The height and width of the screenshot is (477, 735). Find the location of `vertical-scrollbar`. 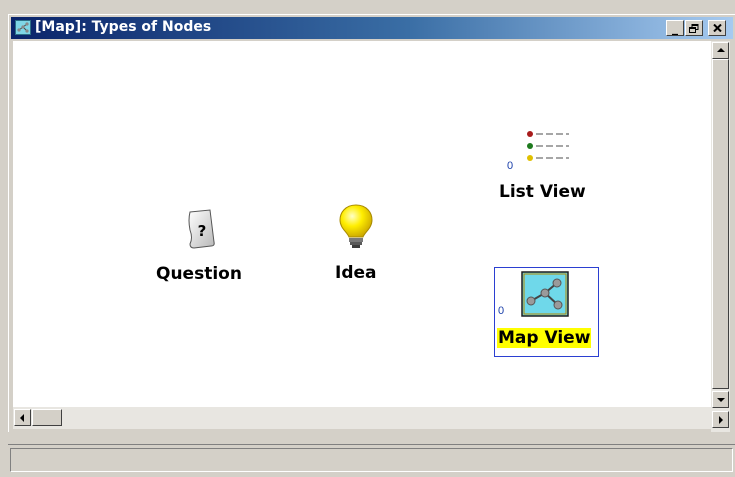

vertical-scrollbar is located at coordinates (720, 236).